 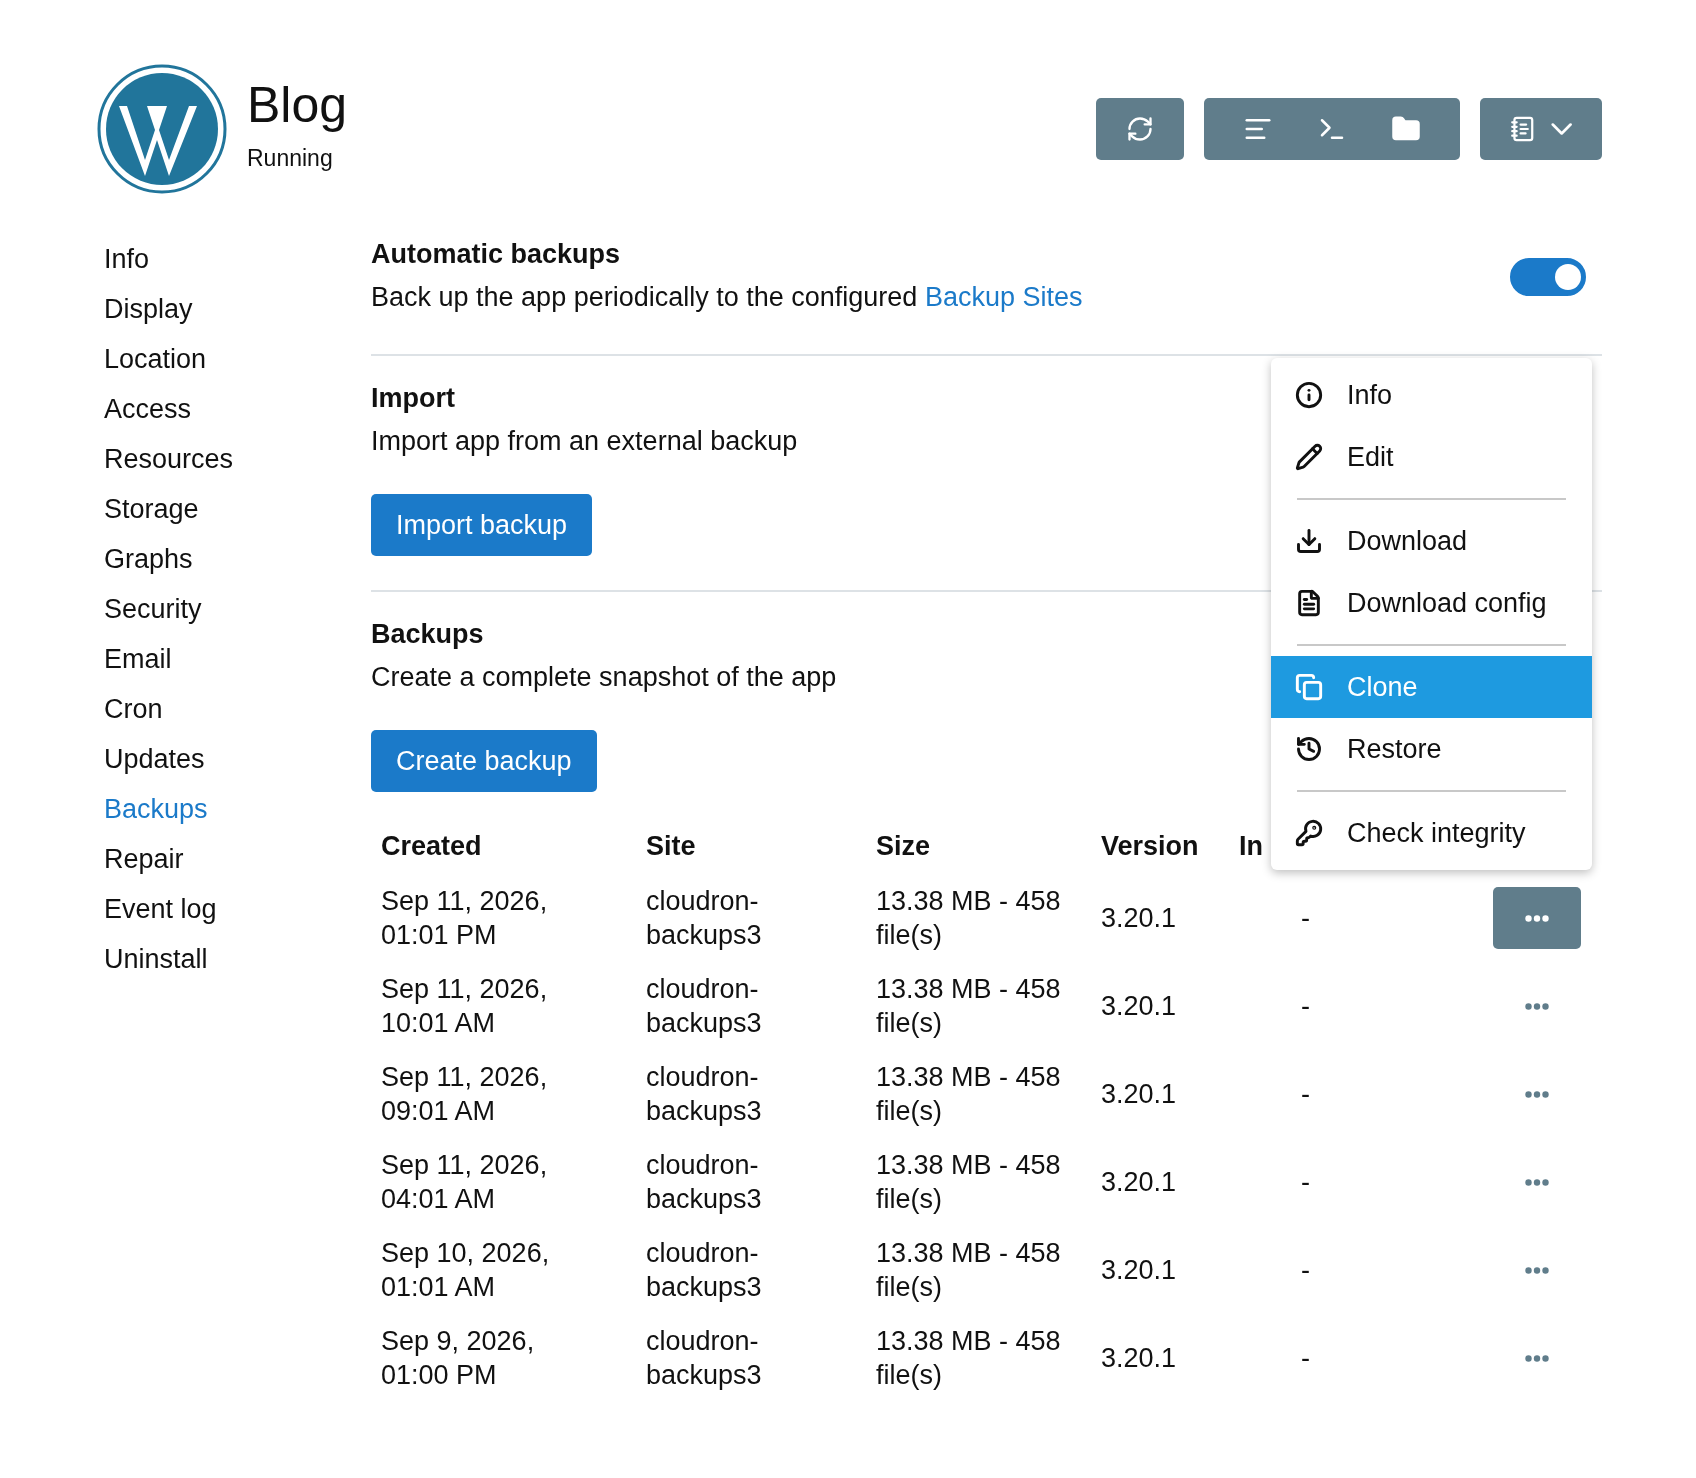 I want to click on column-header: Site, so click(x=671, y=846).